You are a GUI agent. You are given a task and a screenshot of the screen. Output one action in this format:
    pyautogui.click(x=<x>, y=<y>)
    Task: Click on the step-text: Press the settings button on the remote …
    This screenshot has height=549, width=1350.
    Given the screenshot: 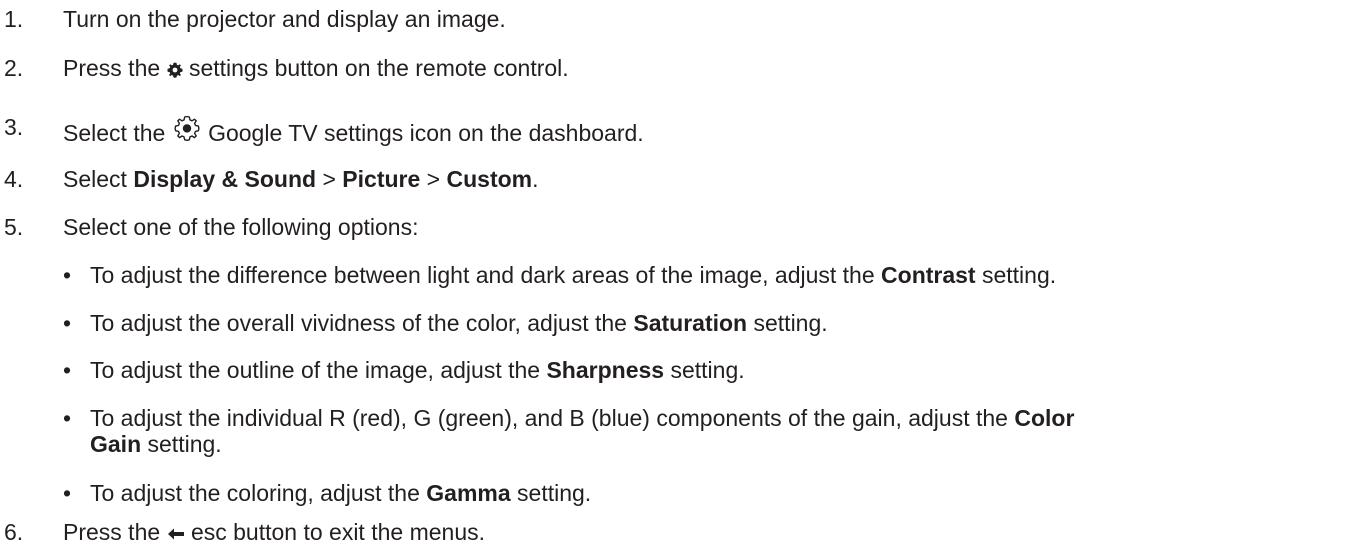 What is the action you would take?
    pyautogui.click(x=316, y=69)
    